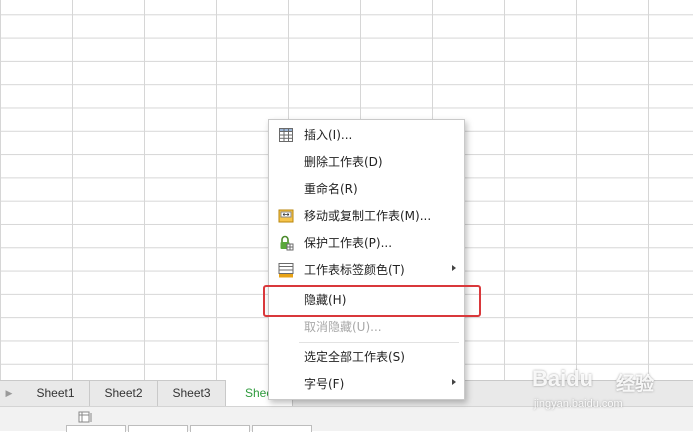 The image size is (693, 432). I want to click on tab-color-icon, so click(286, 270).